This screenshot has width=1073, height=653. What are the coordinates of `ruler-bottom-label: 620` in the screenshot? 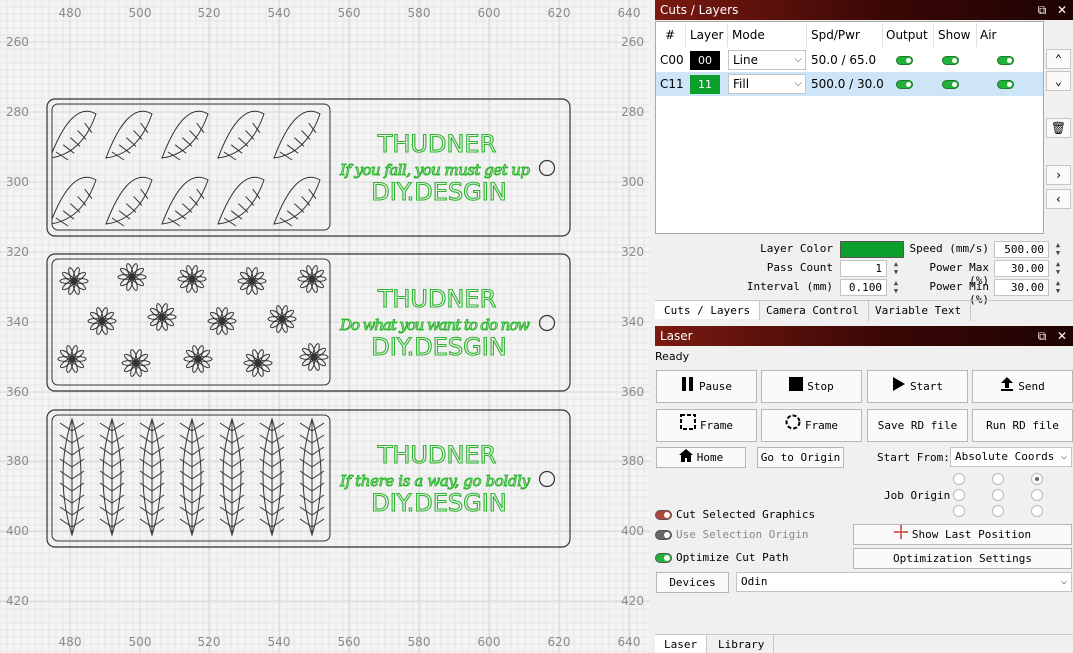 It's located at (559, 642).